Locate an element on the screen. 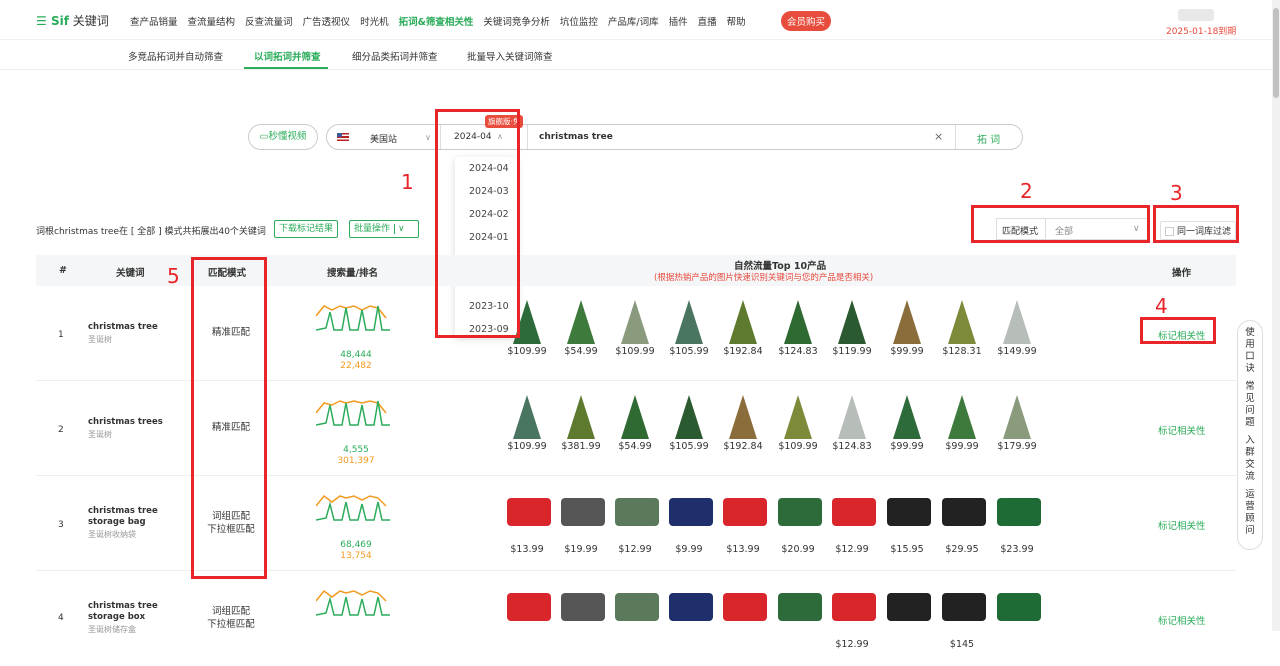 This screenshot has width=1280, height=666. nav-item: 查产品销量 is located at coordinates (154, 21).